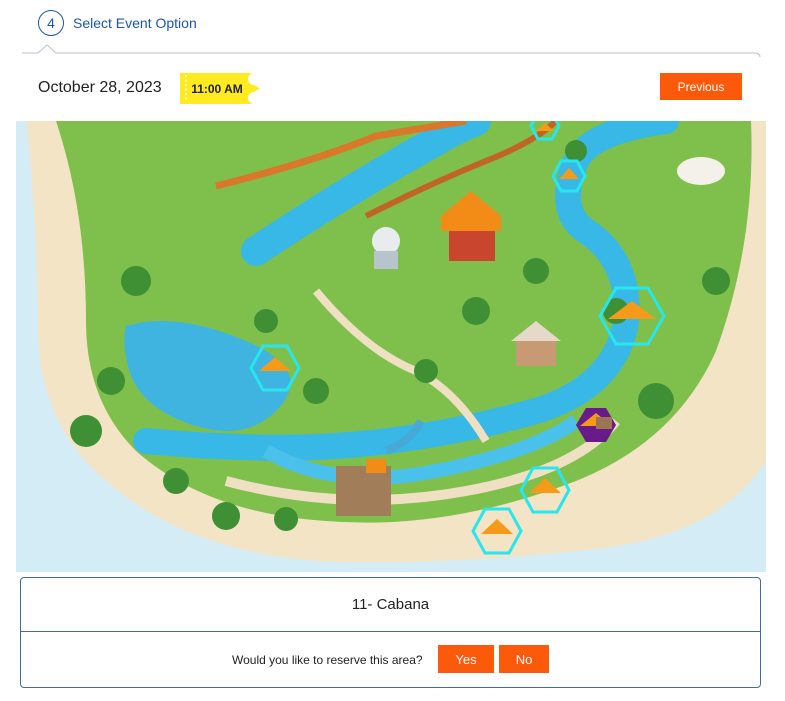  Describe the element at coordinates (391, 49) in the screenshot. I see `step-divider` at that location.